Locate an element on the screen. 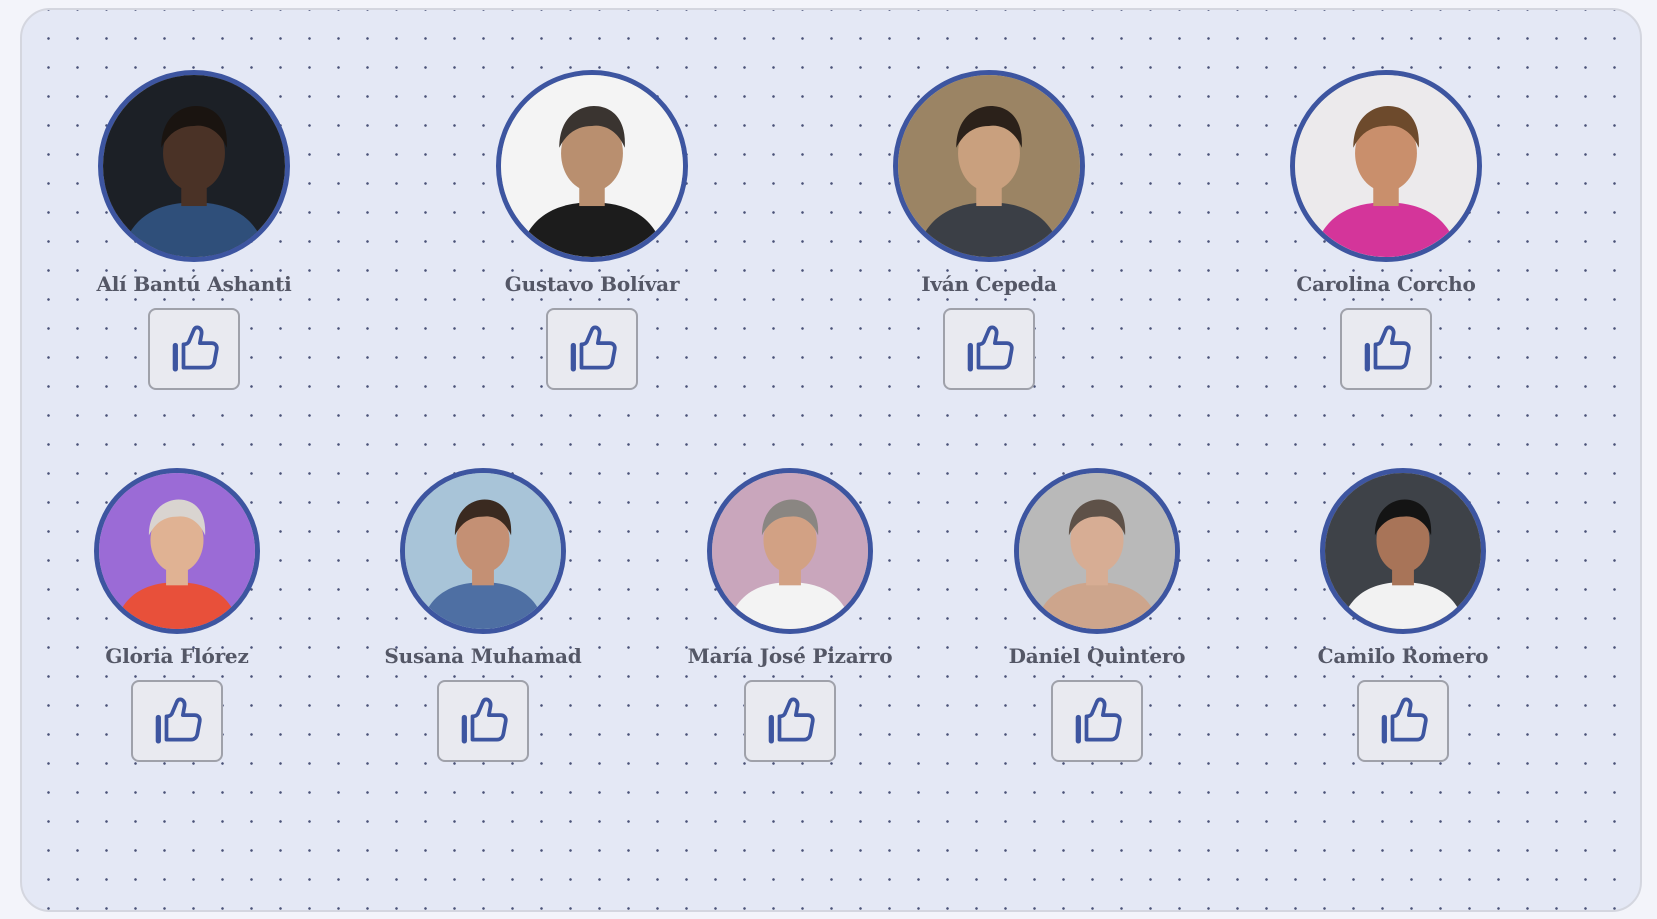 This screenshot has width=1657, height=919. like-button-camilo-romero is located at coordinates (1403, 721).